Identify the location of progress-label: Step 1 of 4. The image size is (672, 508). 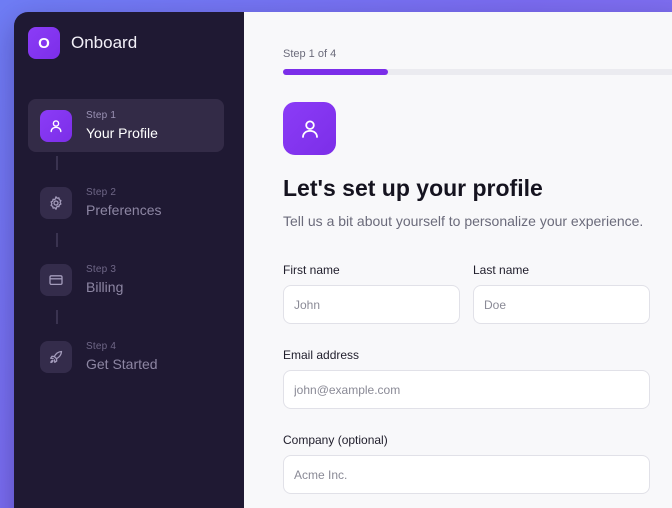
(310, 54).